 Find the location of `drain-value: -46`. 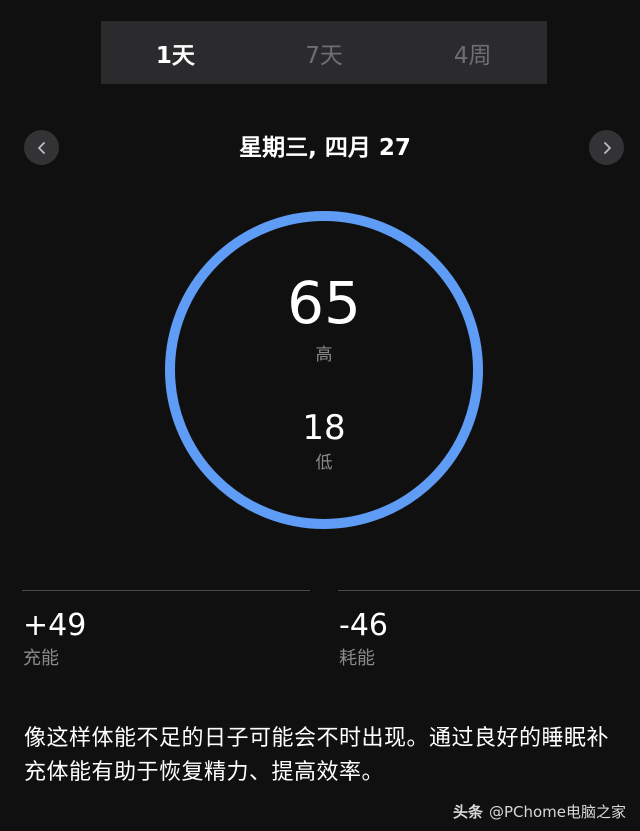

drain-value: -46 is located at coordinates (363, 625).